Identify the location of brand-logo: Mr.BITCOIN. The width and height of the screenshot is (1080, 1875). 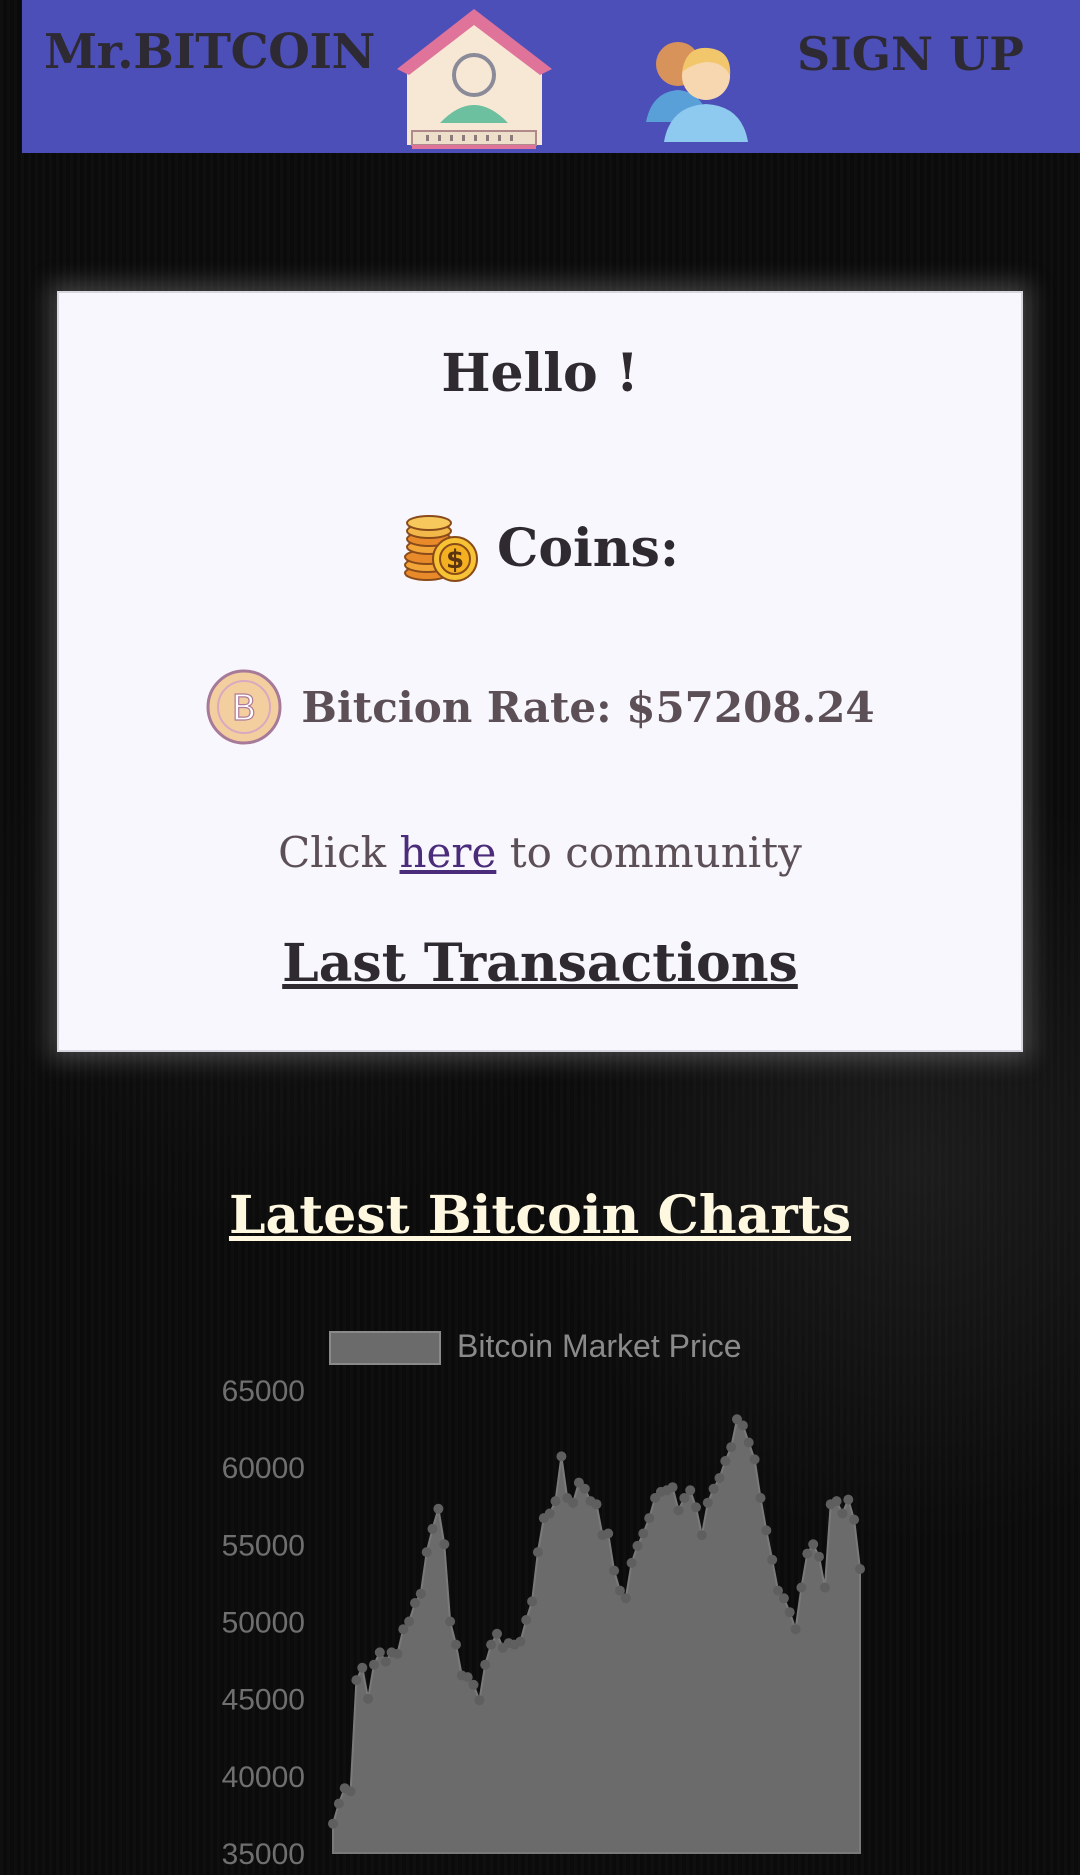
(209, 52).